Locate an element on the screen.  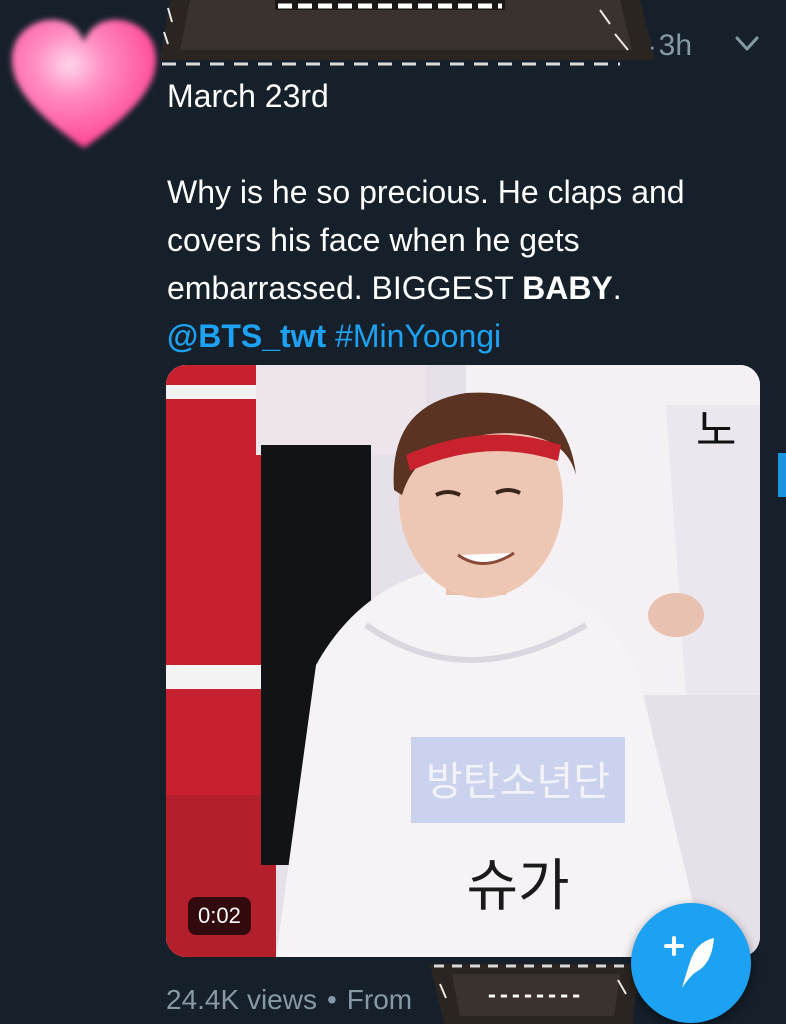
tweet-body-text: . is located at coordinates (617, 288).